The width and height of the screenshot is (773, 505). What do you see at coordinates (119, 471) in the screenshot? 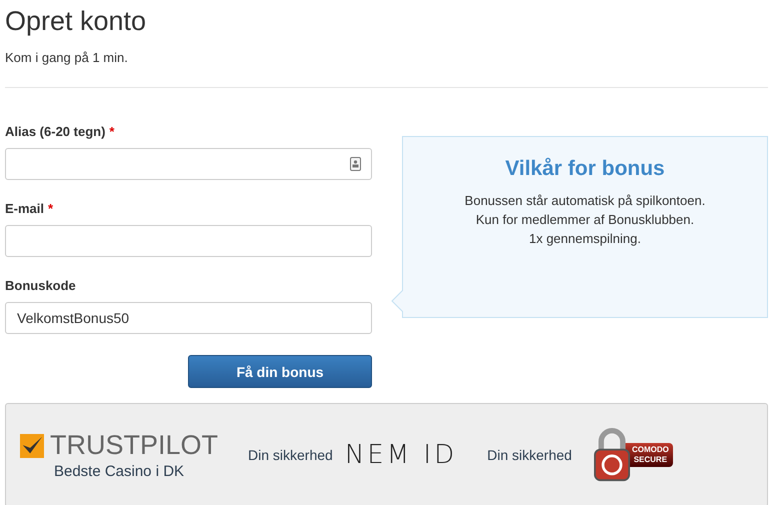
I see `trust-caption: Bedste Casino i DK` at bounding box center [119, 471].